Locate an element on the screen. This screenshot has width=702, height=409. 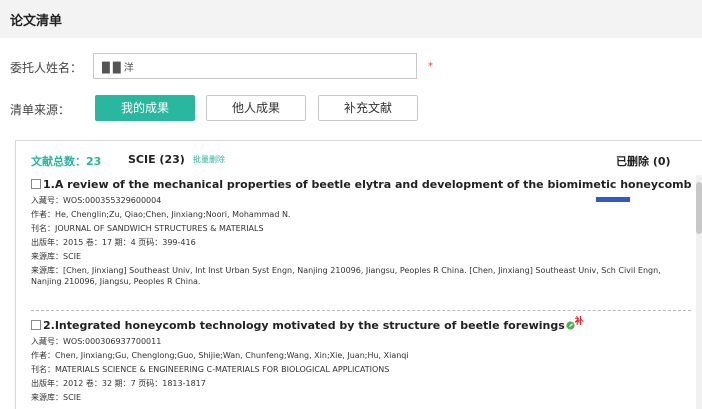
my-results-button: 我的成果 is located at coordinates (145, 108).